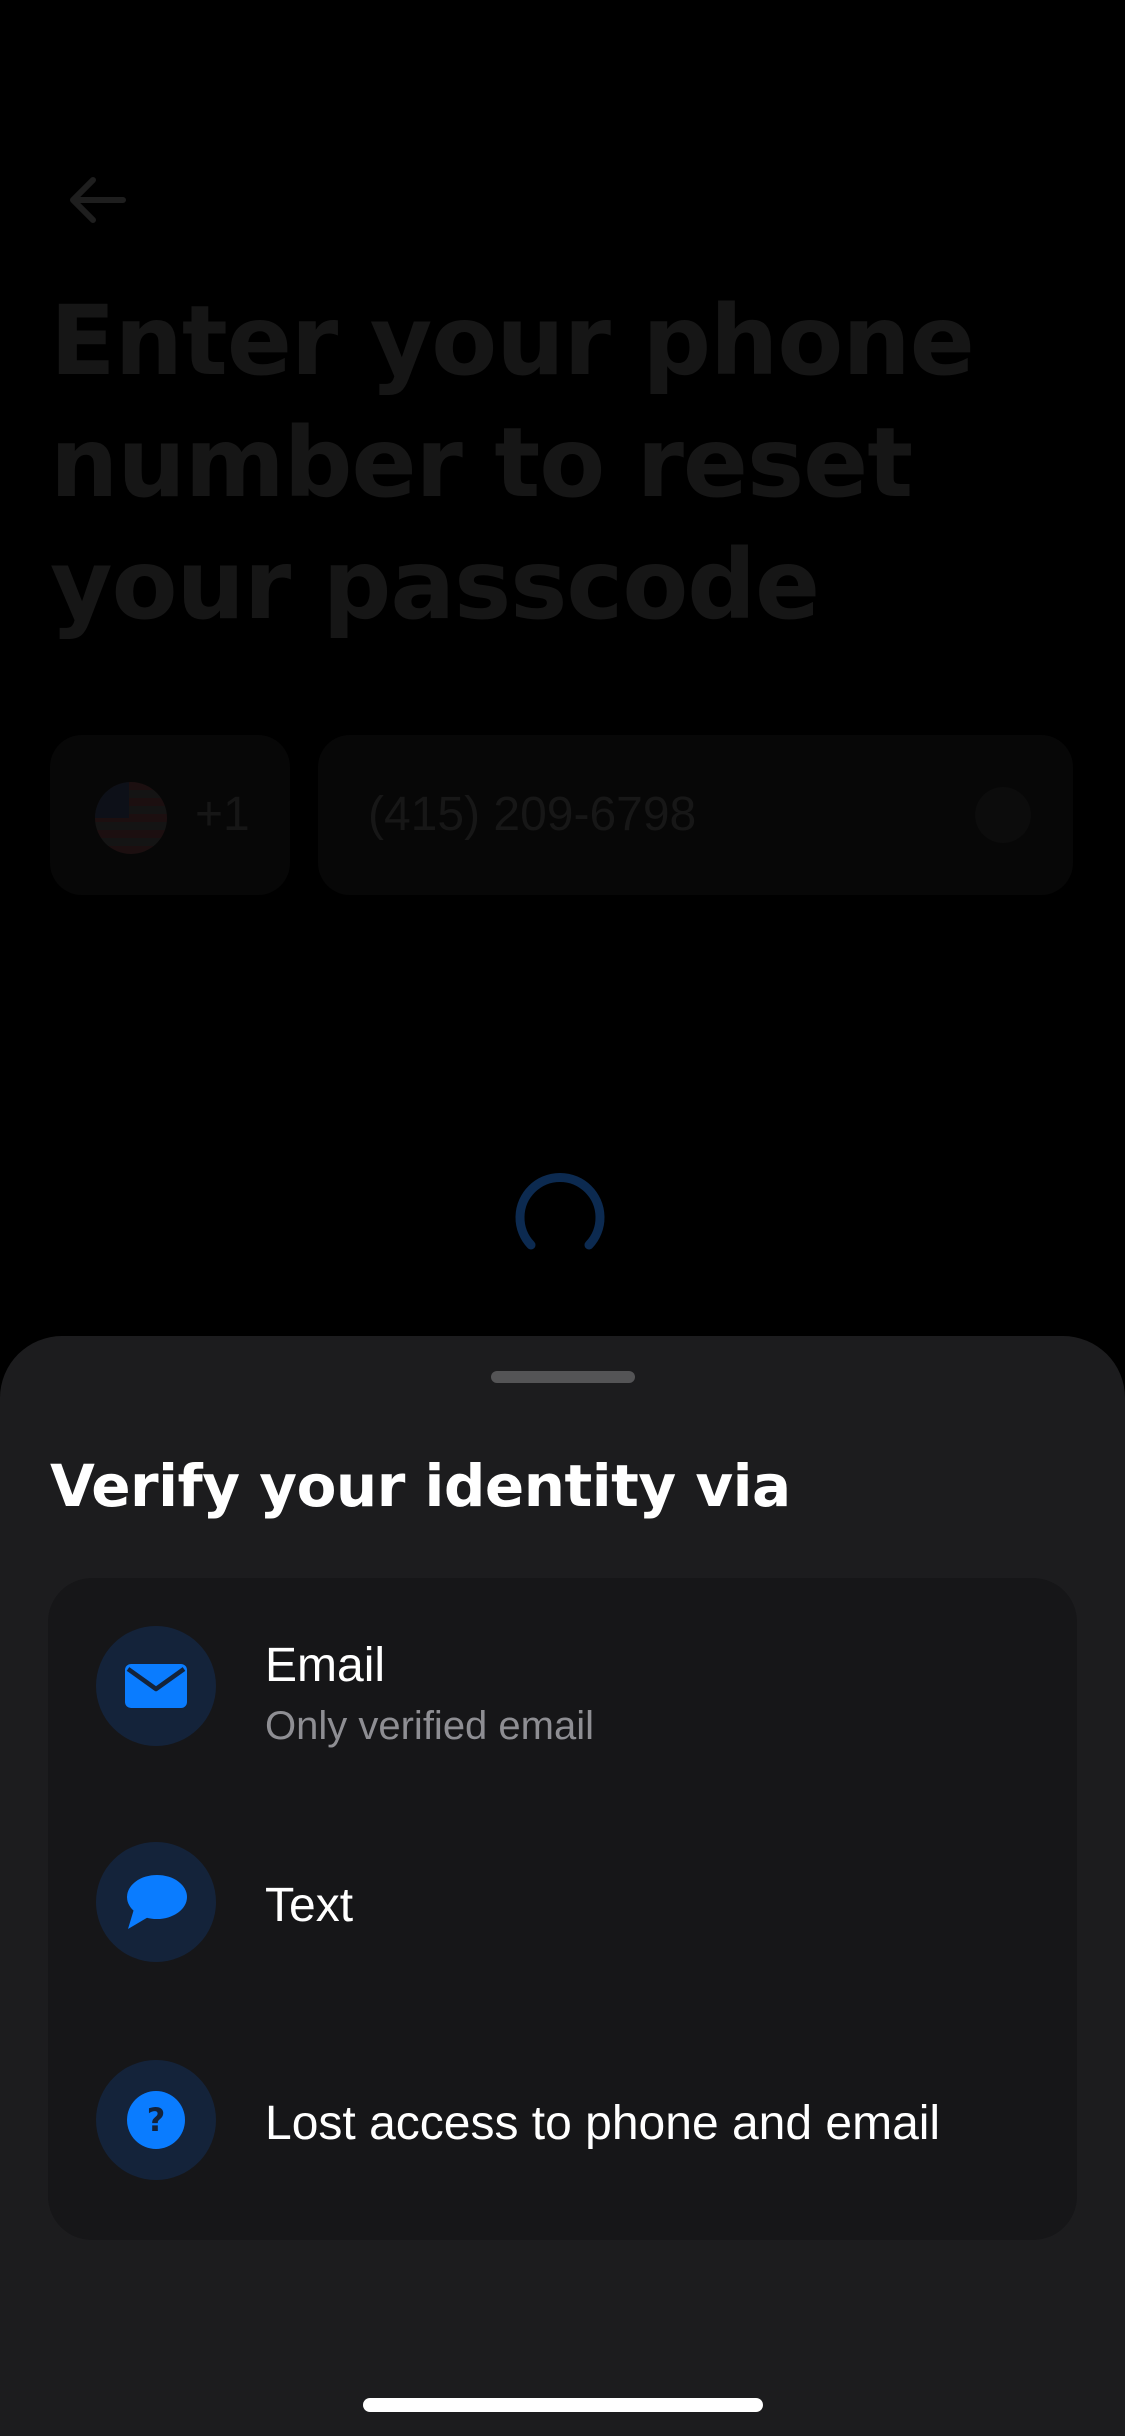  I want to click on home-indicator, so click(563, 2405).